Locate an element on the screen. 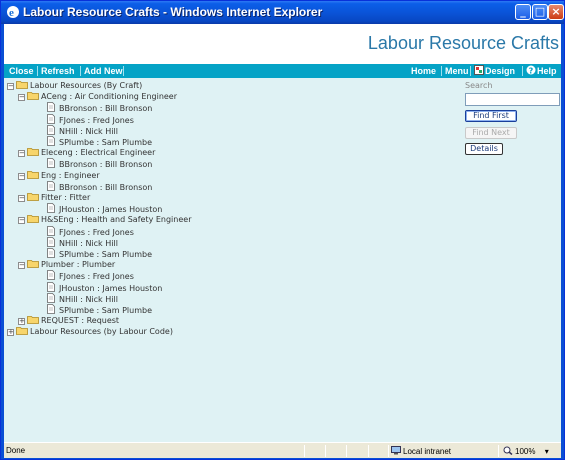 This screenshot has height=460, width=565. close-link: Close is located at coordinates (21, 71).